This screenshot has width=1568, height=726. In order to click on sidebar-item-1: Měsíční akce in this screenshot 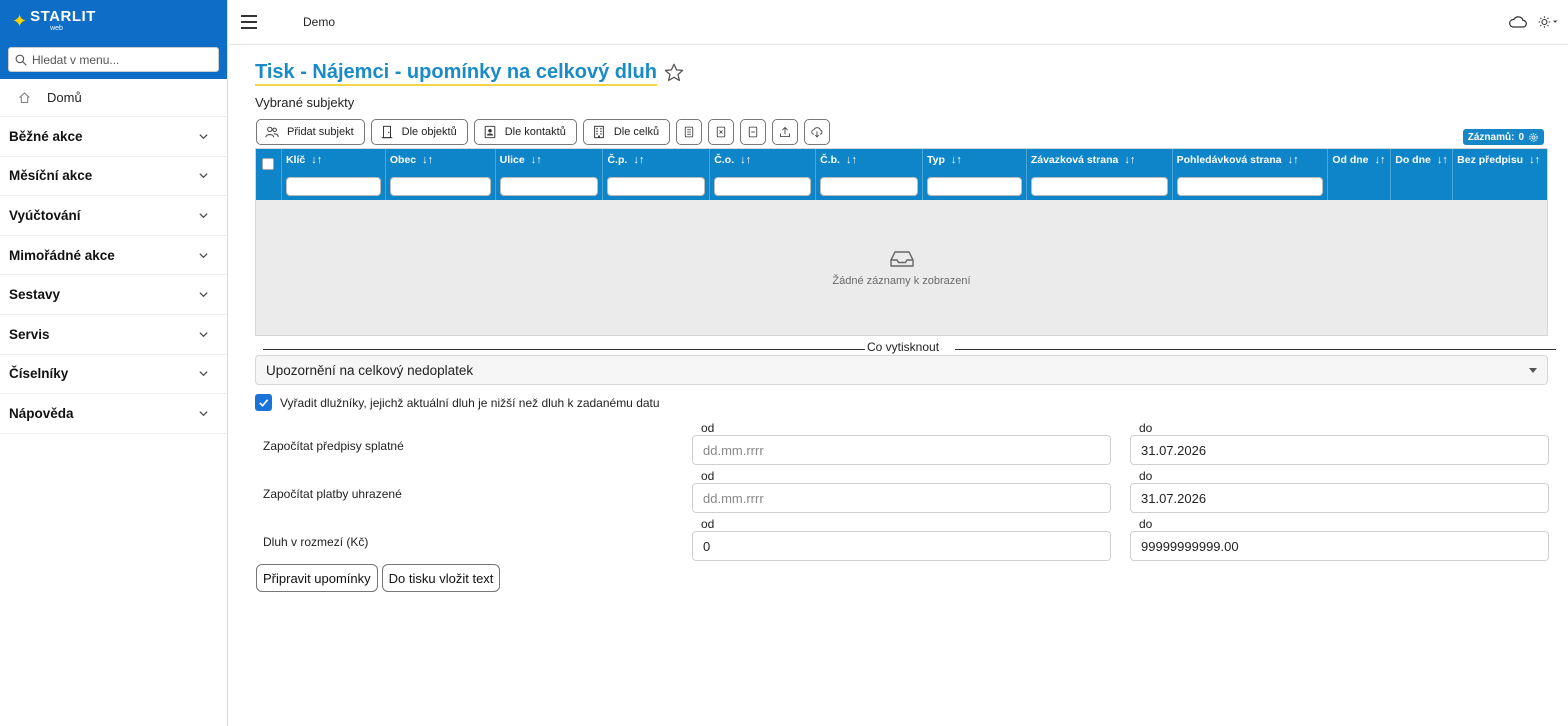, I will do `click(113, 177)`.